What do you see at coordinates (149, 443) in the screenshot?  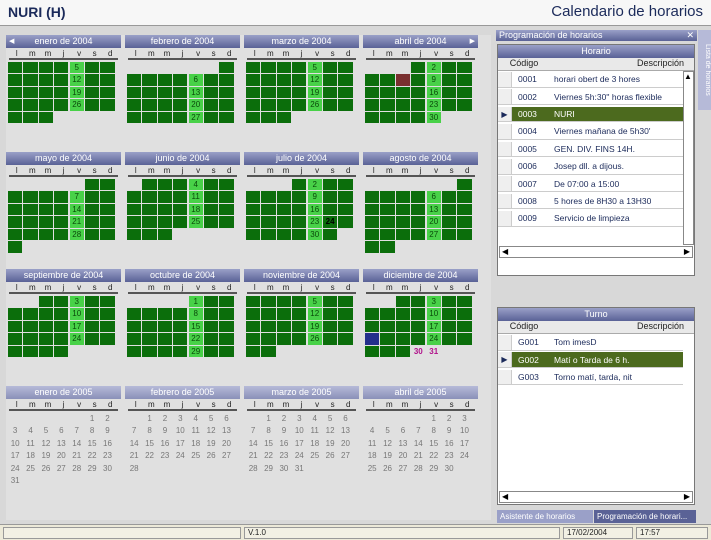 I see `day-cell: 15` at bounding box center [149, 443].